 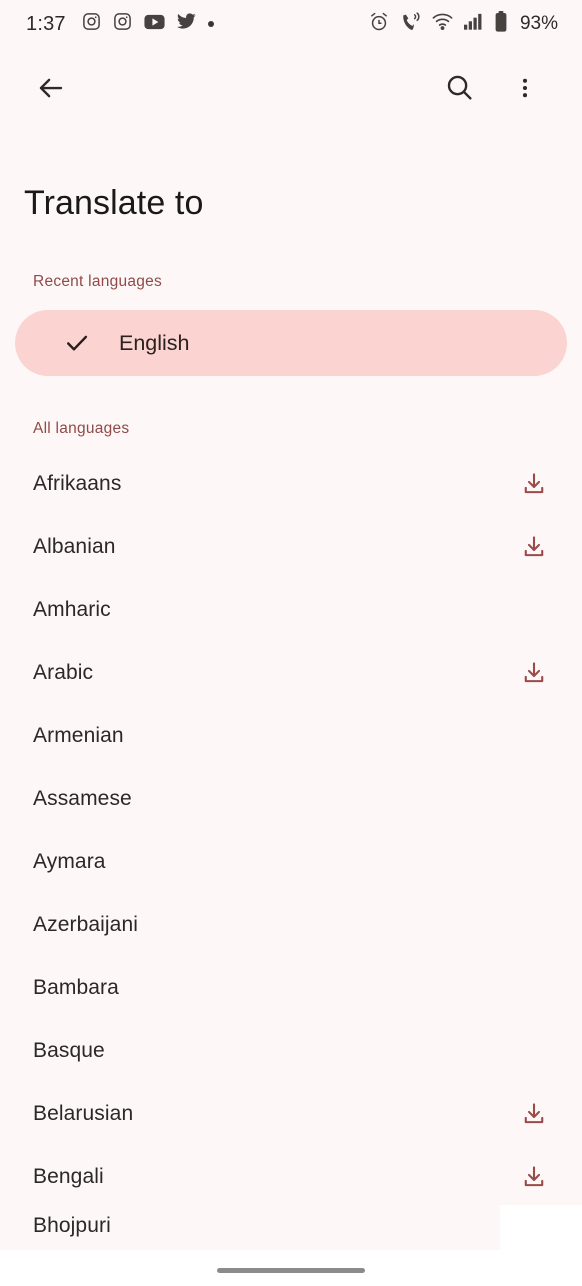 I want to click on twitter-icon, so click(x=186, y=24).